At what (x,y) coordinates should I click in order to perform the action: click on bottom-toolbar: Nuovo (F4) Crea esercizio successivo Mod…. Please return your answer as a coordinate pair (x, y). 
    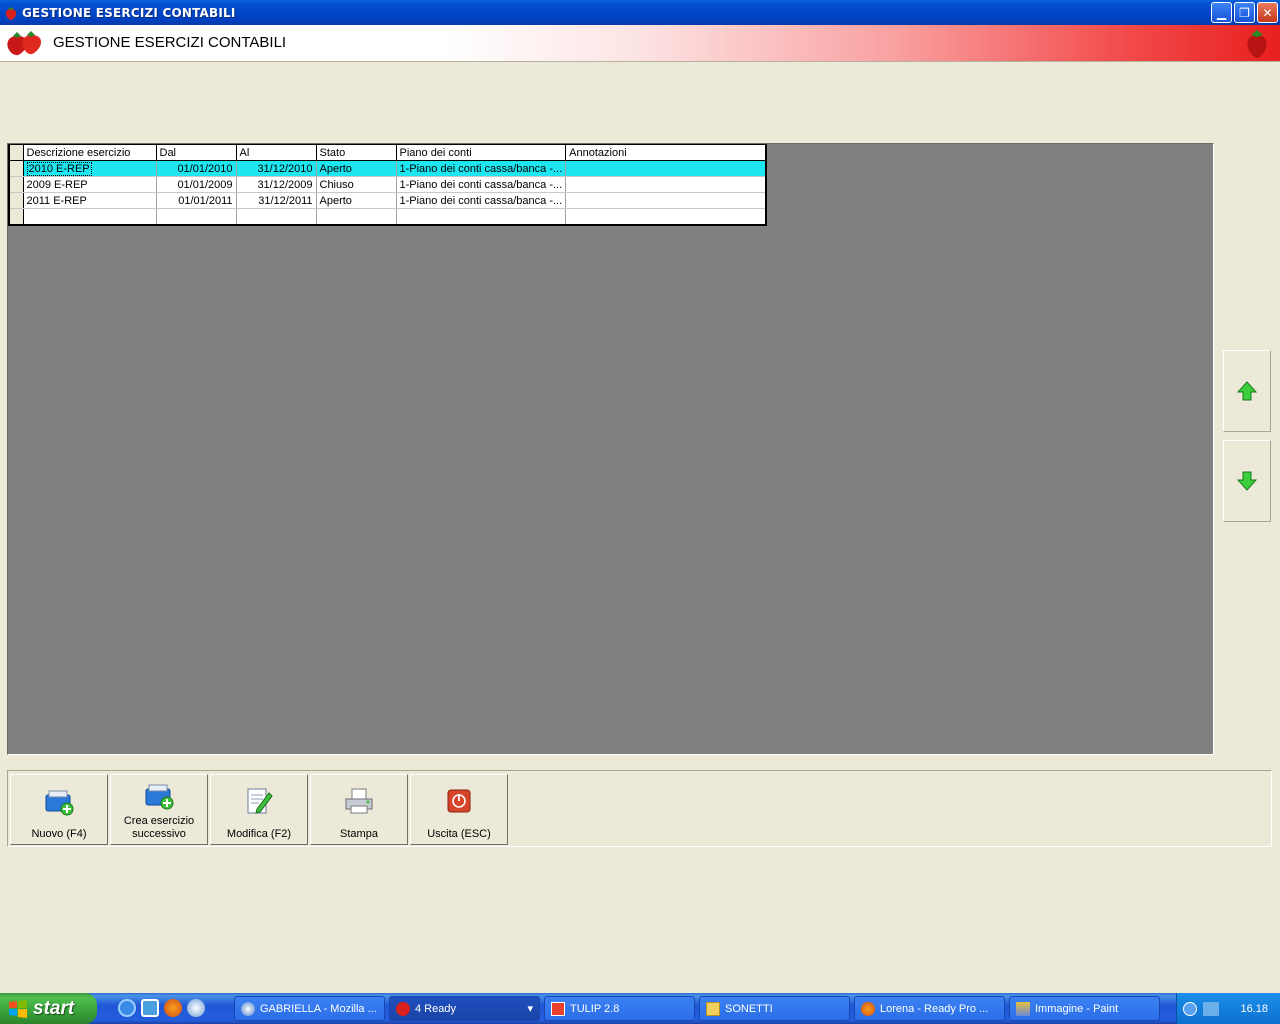
    Looking at the image, I should click on (639, 808).